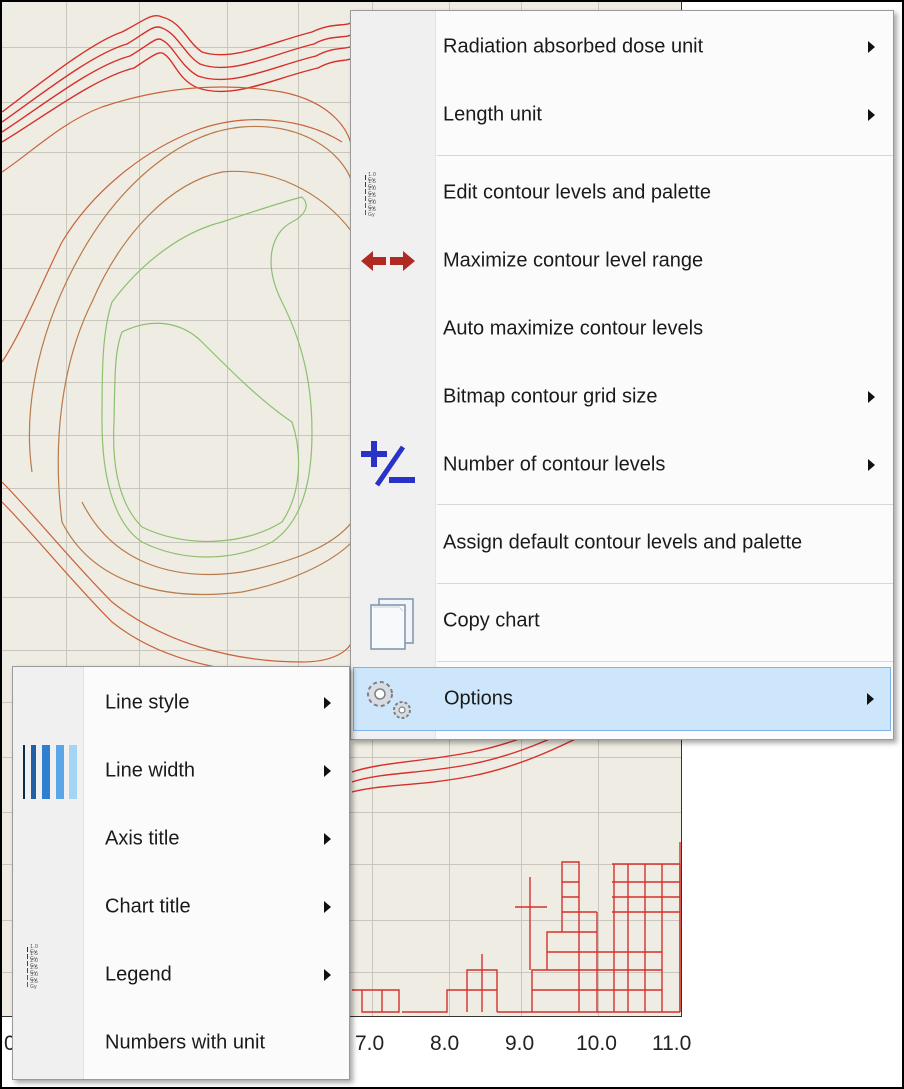 The width and height of the screenshot is (904, 1089). Describe the element at coordinates (573, 46) in the screenshot. I see `menu-item-label: Radiation absorbed dose unit` at that location.